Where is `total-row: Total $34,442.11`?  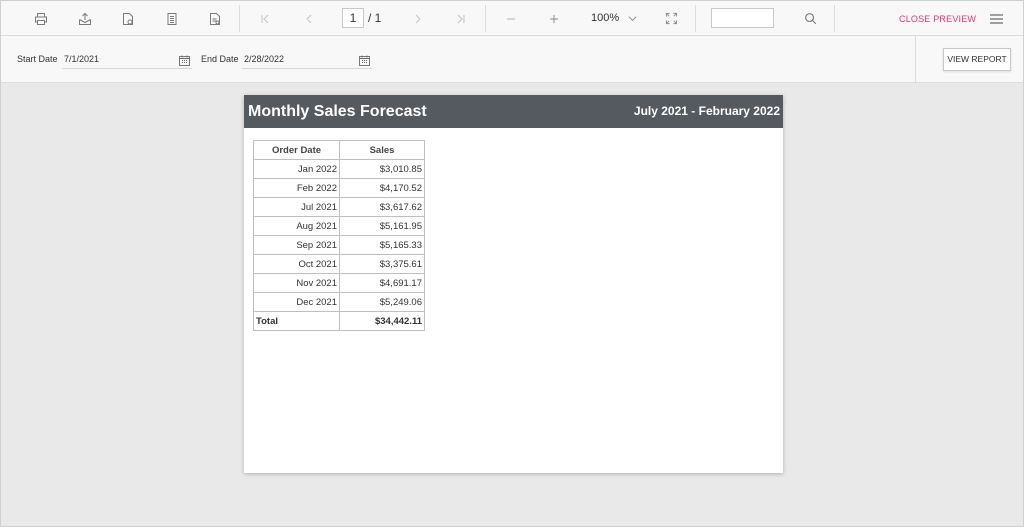
total-row: Total $34,442.11 is located at coordinates (339, 321).